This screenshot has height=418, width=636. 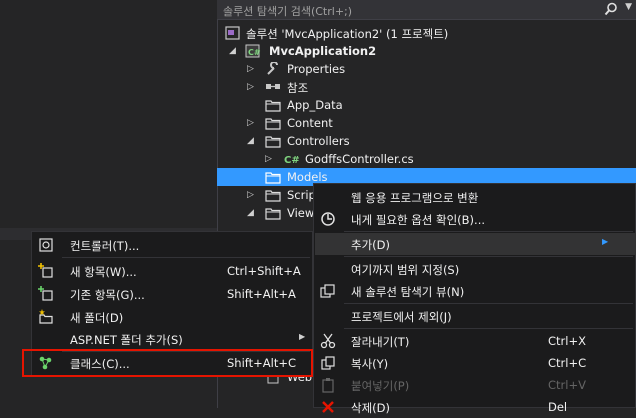 What do you see at coordinates (611, 9) in the screenshot?
I see `search-icon` at bounding box center [611, 9].